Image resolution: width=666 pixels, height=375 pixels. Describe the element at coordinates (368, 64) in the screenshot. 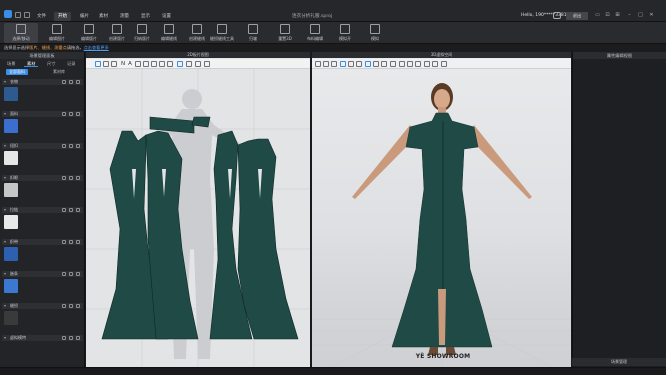

I see `3d-fit-tool-icon` at that location.